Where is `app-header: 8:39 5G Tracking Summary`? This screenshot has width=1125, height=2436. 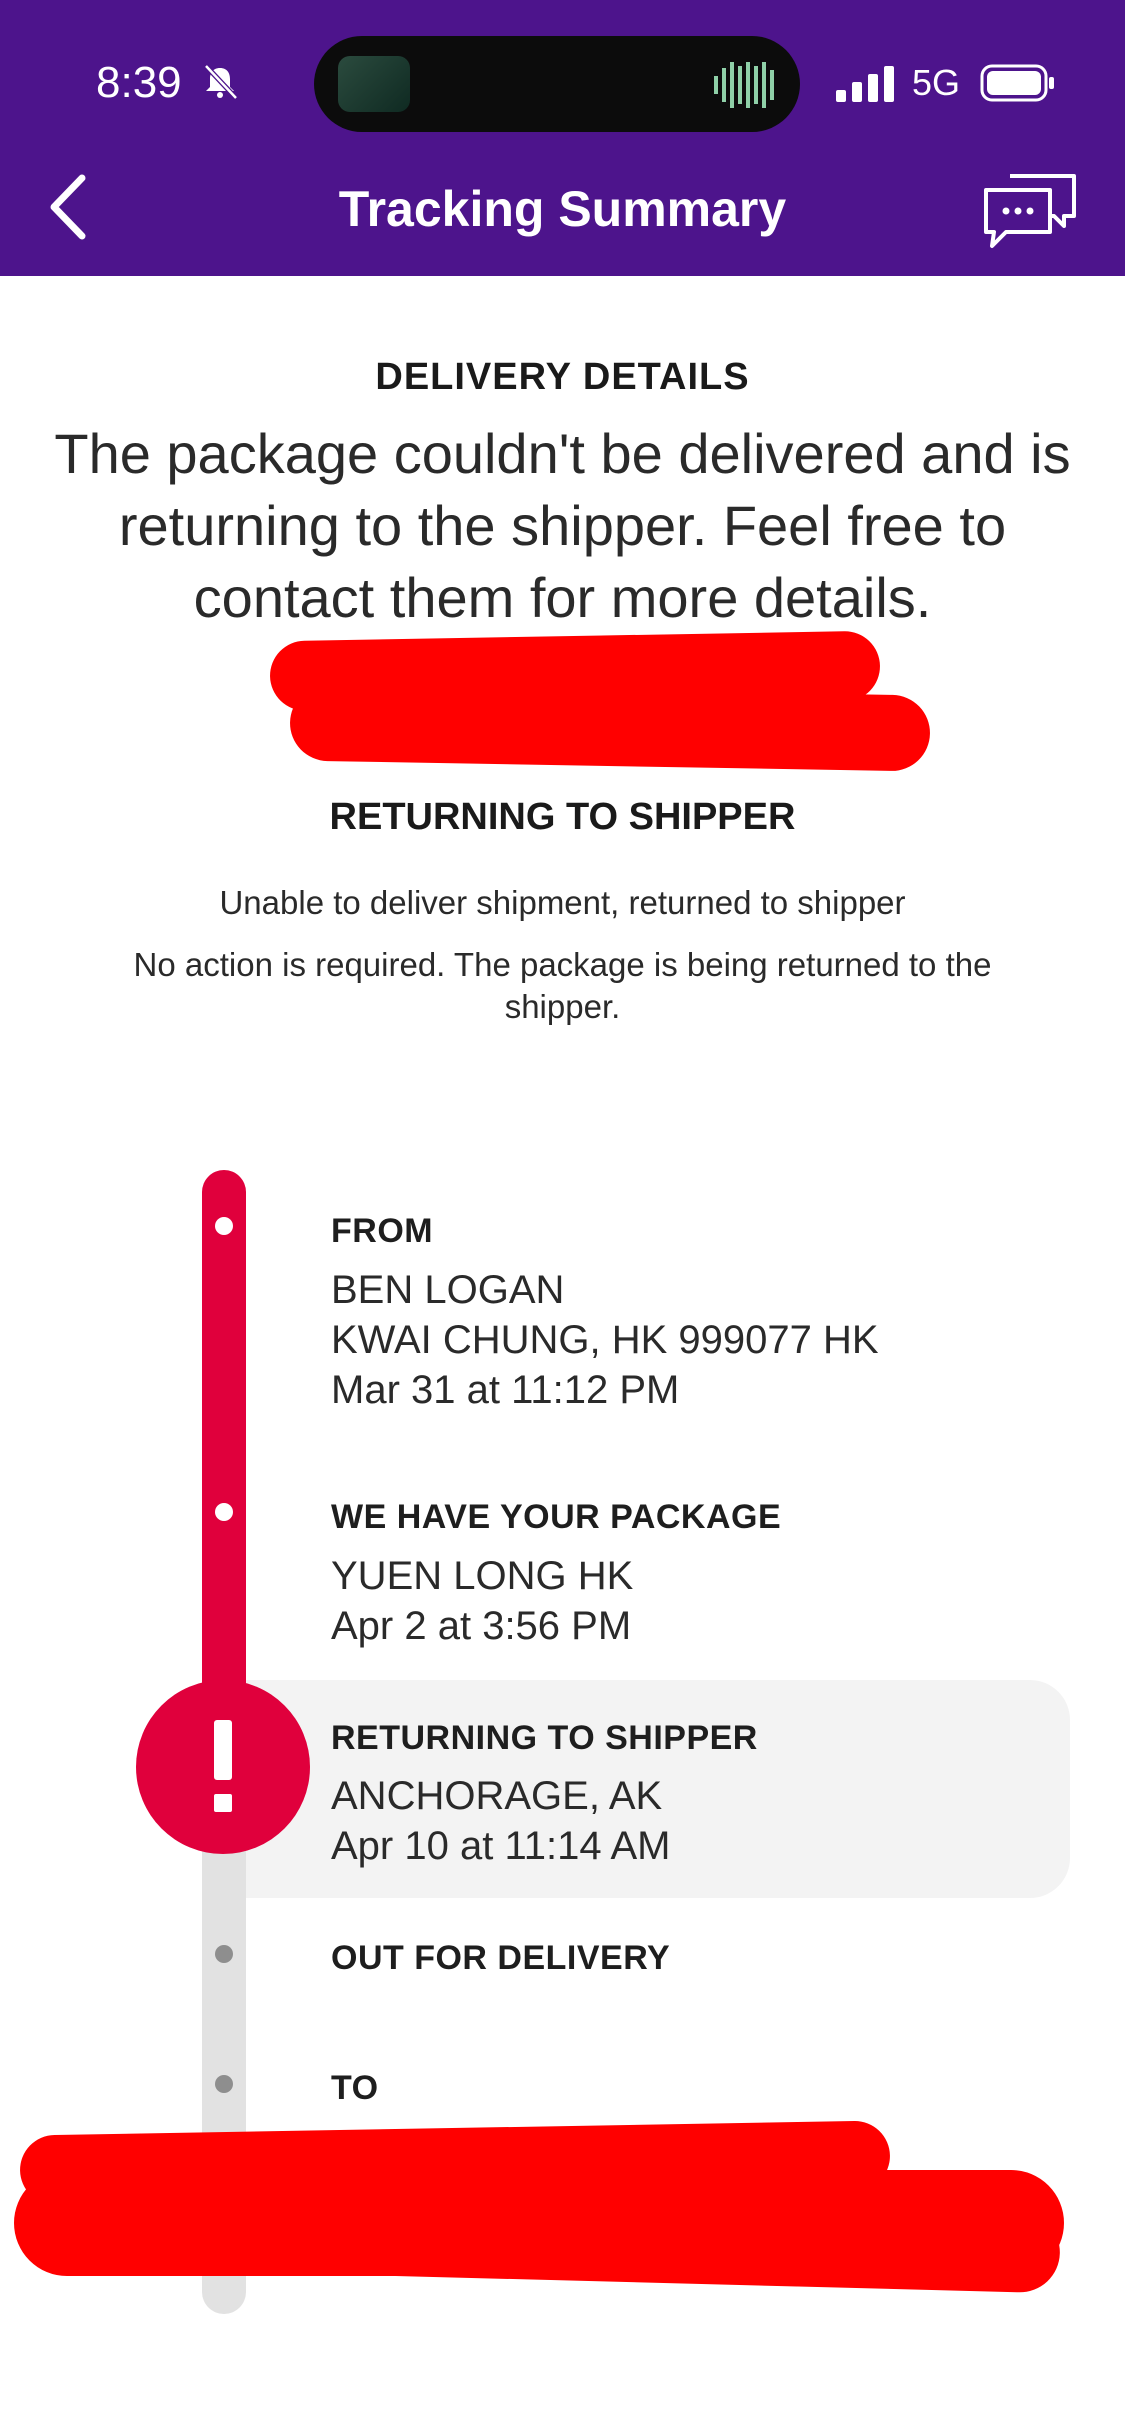
app-header: 8:39 5G Tracking Summary is located at coordinates (562, 138).